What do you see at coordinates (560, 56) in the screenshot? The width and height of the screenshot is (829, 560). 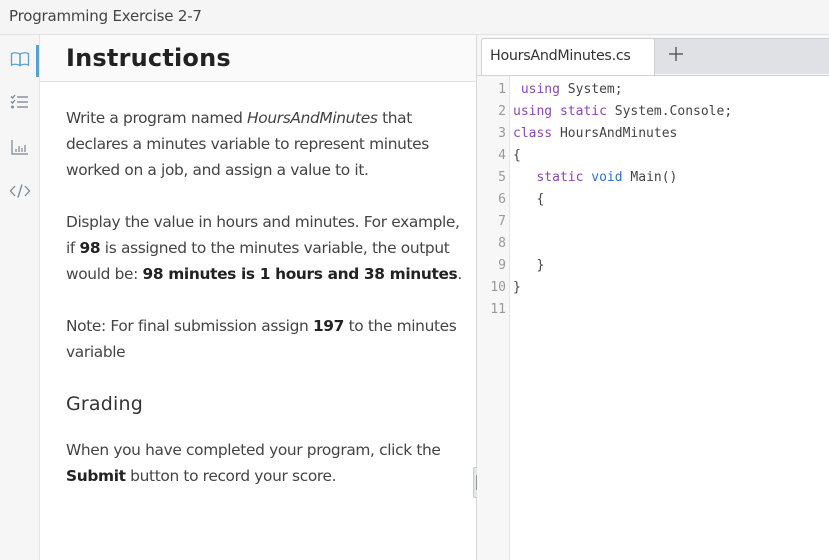 I see `tab-label: HoursAndMinutes.cs` at bounding box center [560, 56].